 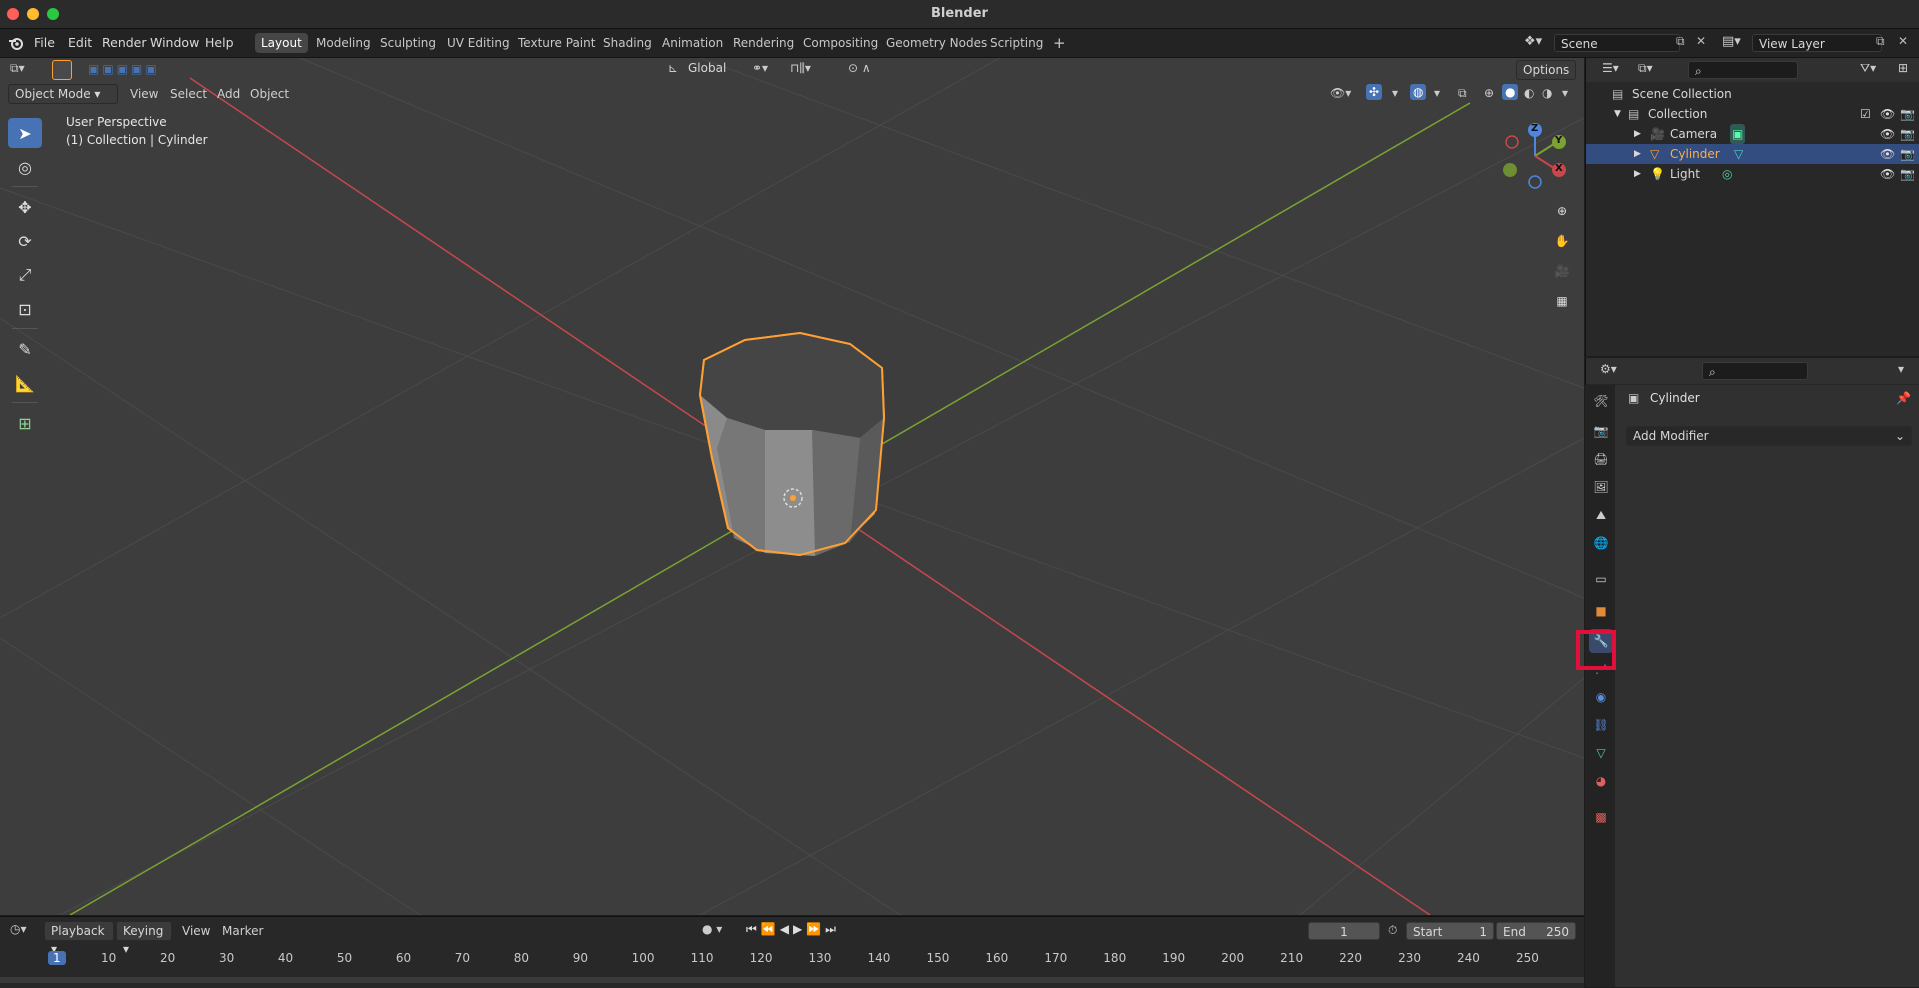 What do you see at coordinates (16, 44) in the screenshot?
I see `blender-logo-icon` at bounding box center [16, 44].